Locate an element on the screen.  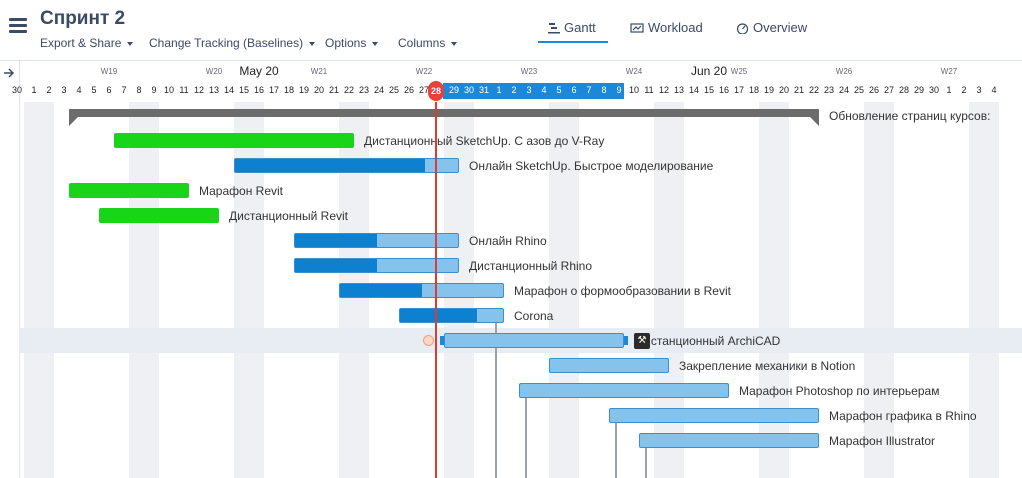
week-label: W27 is located at coordinates (949, 71).